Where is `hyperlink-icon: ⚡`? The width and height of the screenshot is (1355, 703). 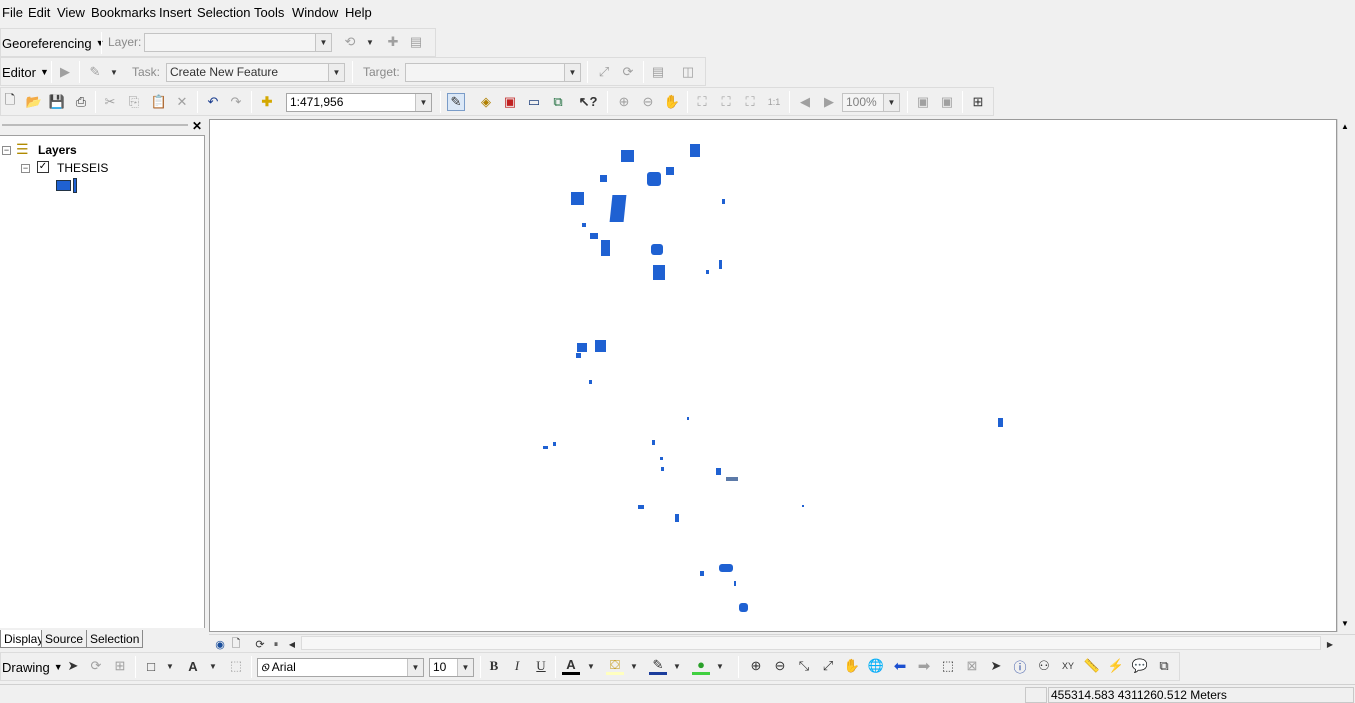
hyperlink-icon: ⚡ is located at coordinates (1116, 666).